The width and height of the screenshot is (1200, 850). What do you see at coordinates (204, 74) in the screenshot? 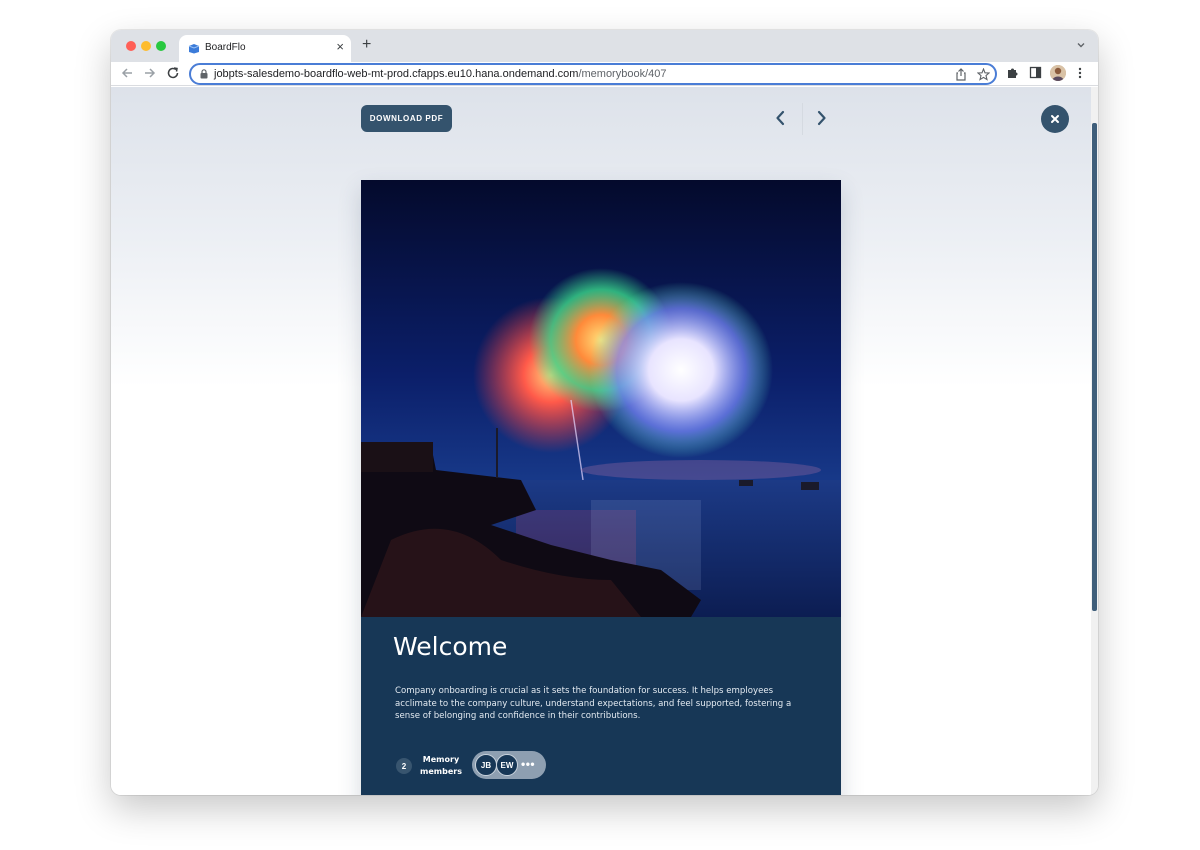
I see `lock-icon` at bounding box center [204, 74].